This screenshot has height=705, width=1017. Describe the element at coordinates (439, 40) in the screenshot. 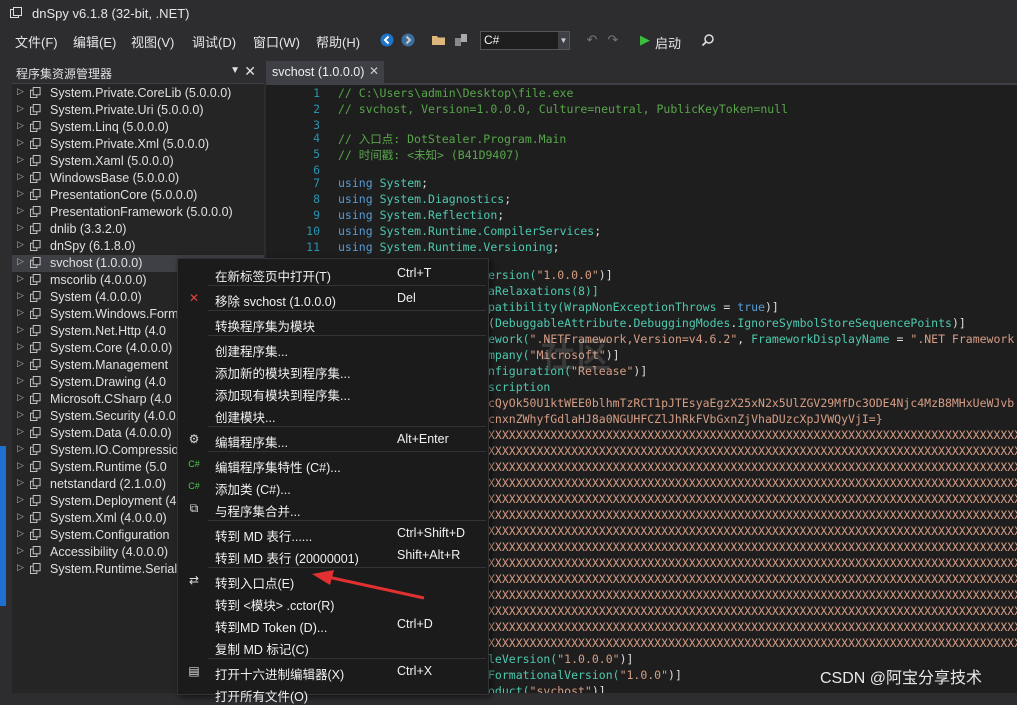

I see `open-folder-icon` at that location.